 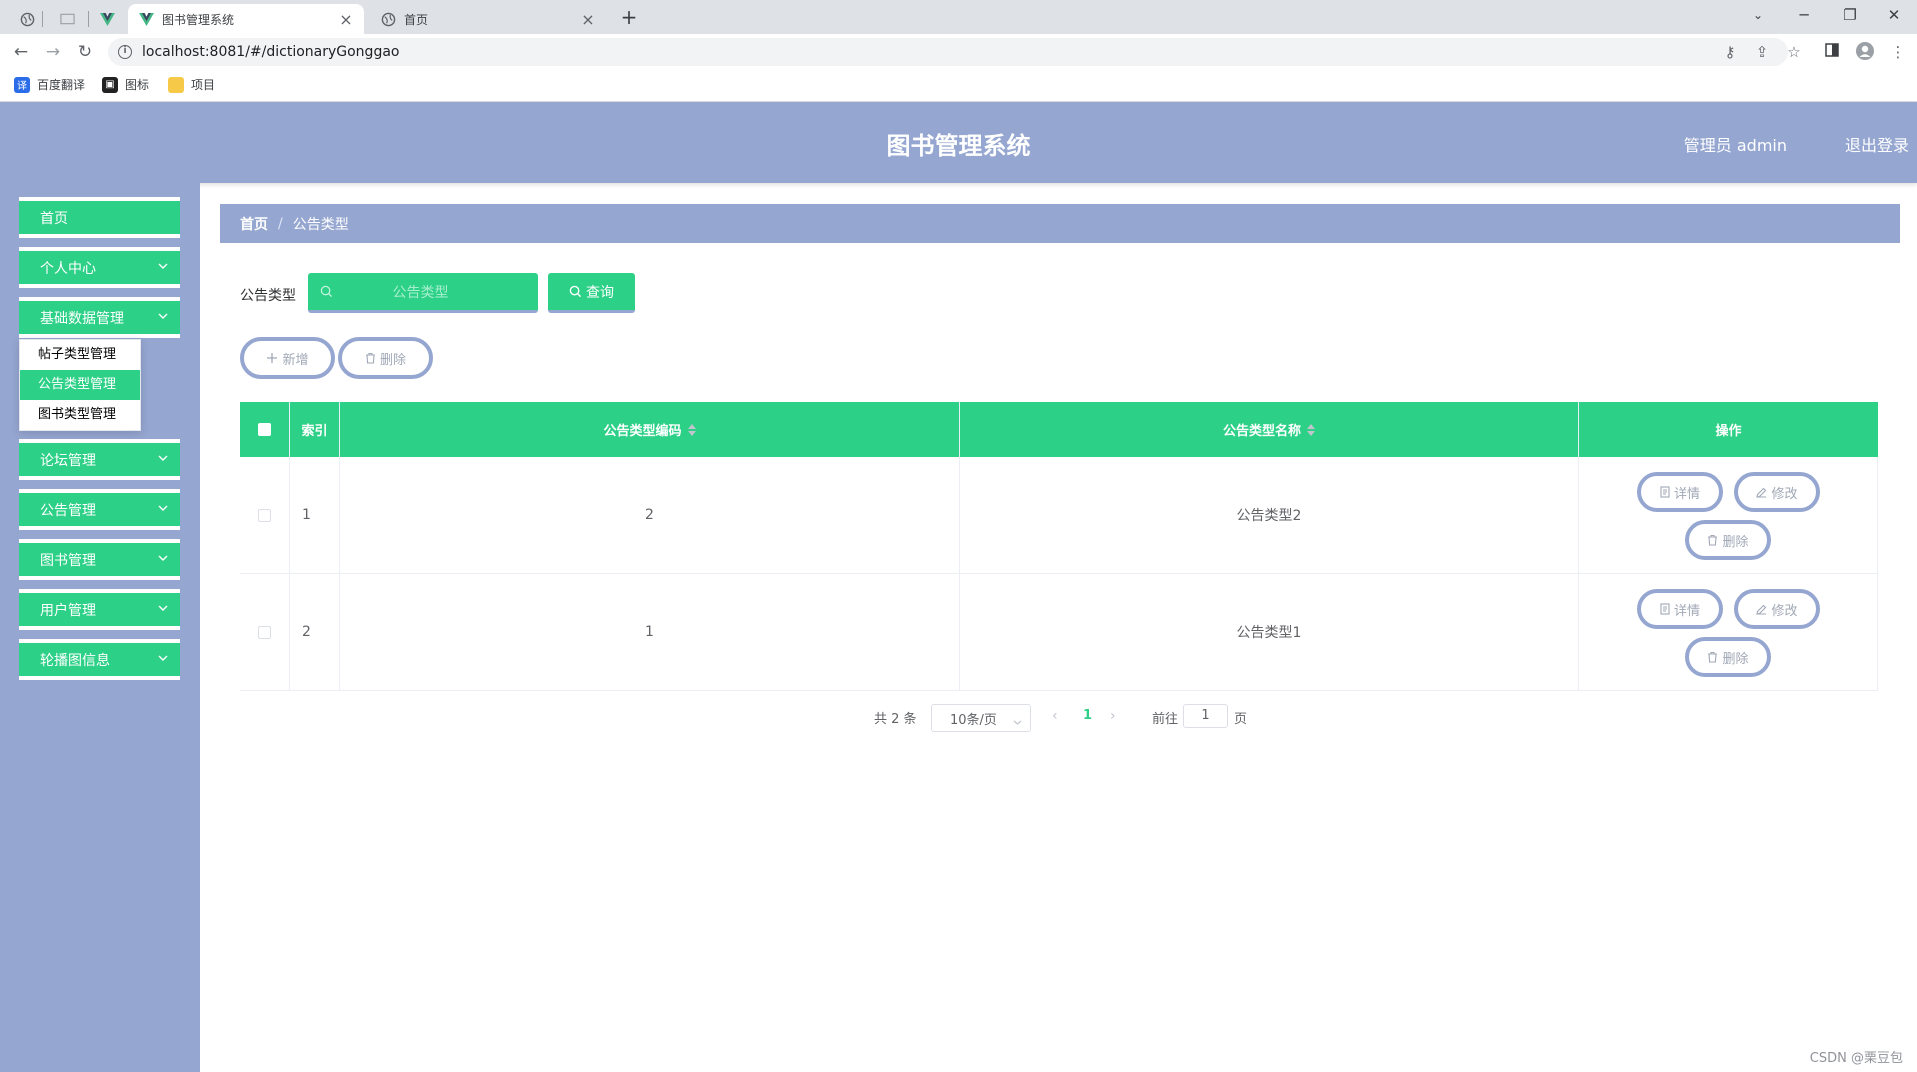 I want to click on sidebar-item-personal-center: 个人中心, so click(x=99, y=267).